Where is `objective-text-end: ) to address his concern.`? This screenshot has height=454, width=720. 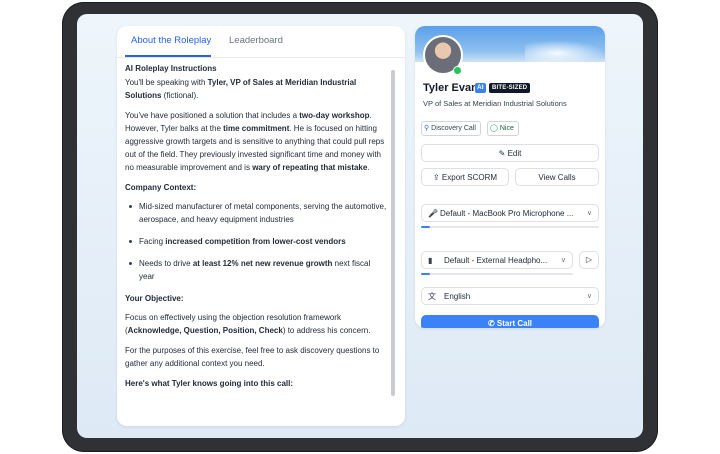
objective-text-end: ) to address his concern. is located at coordinates (326, 330).